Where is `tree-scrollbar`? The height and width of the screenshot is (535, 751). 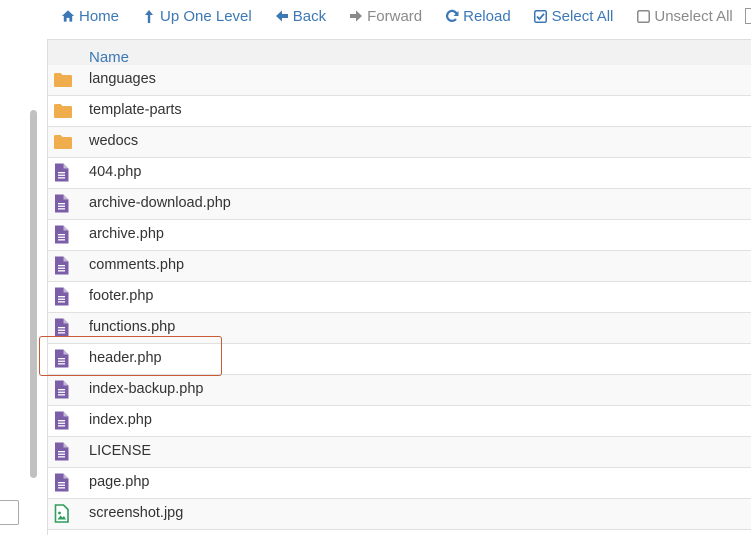
tree-scrollbar is located at coordinates (33, 294).